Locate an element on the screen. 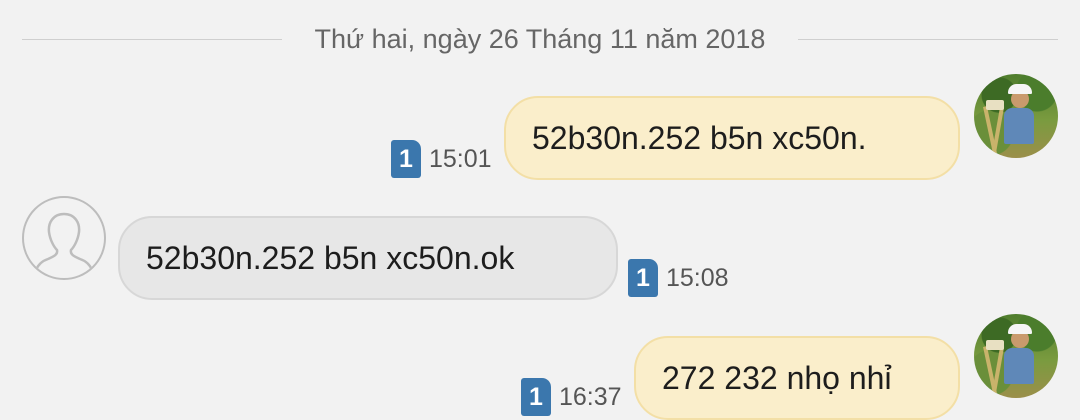 The height and width of the screenshot is (420, 1080). message-meta: 1 16:37 is located at coordinates (571, 397).